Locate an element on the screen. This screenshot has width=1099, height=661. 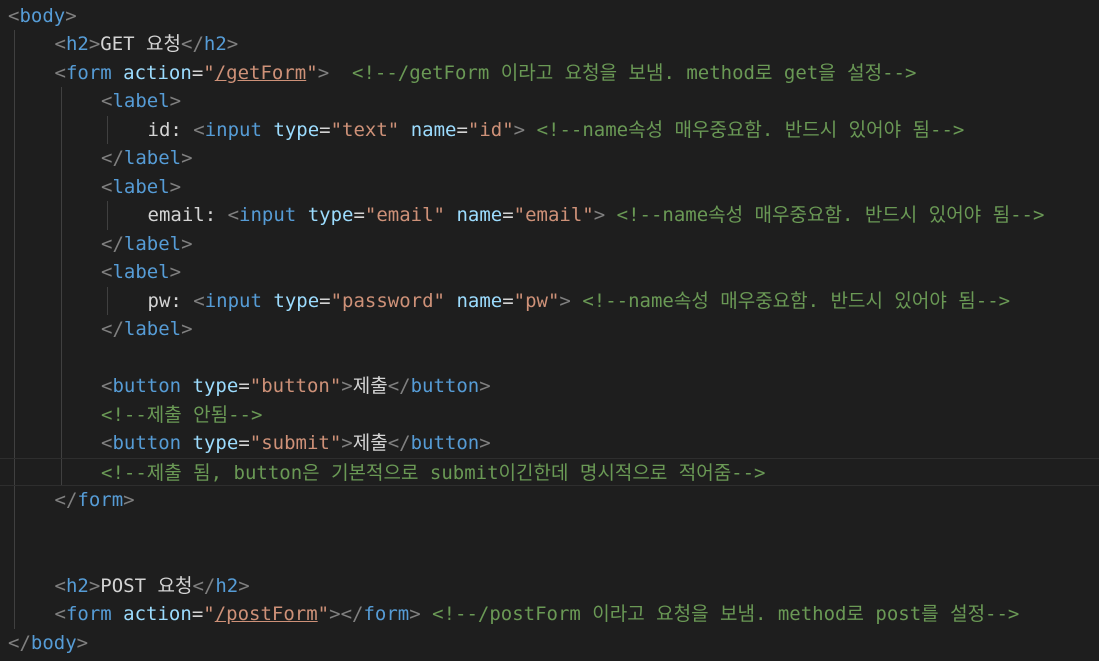
code-line: </form> is located at coordinates (549, 500).